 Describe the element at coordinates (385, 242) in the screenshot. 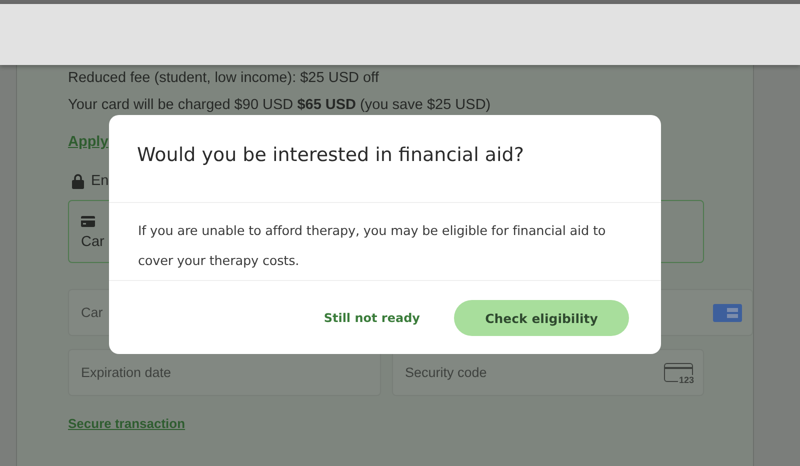

I see `dialog-message: If you are unable to afford therapy, you may be eligible for financial aid to cover your therapy costs.` at that location.